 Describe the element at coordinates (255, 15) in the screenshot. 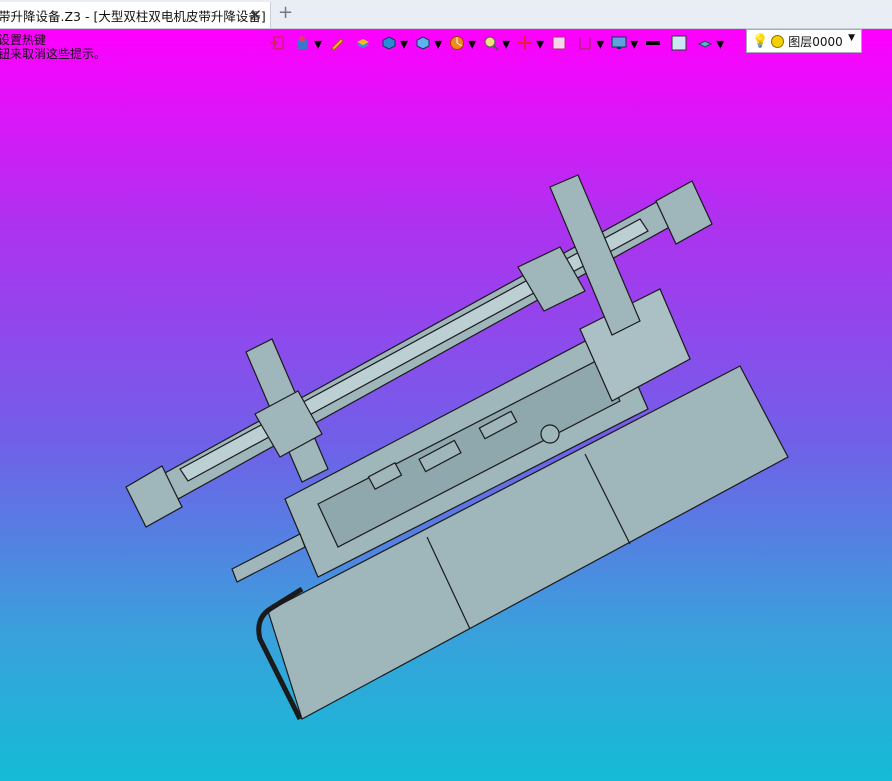

I see `close-icon: ✕` at that location.